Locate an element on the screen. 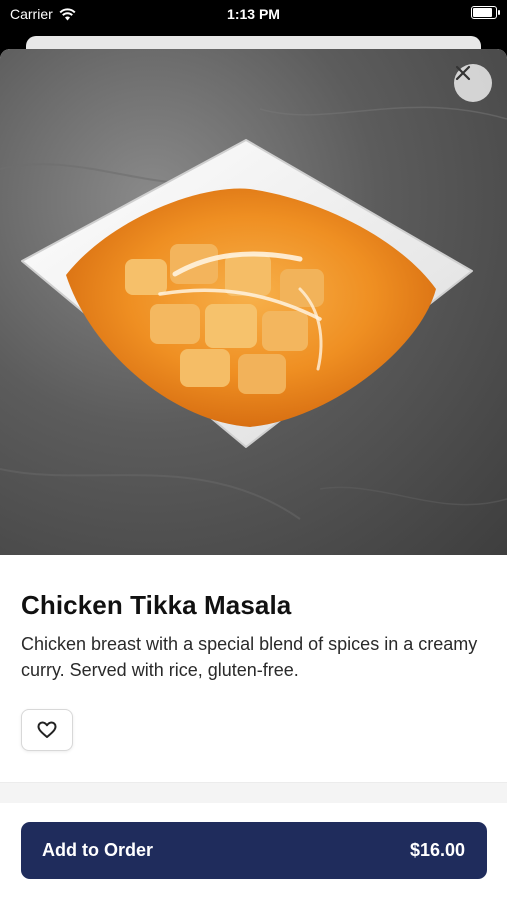 This screenshot has width=507, height=900. heart-icon is located at coordinates (47, 729).